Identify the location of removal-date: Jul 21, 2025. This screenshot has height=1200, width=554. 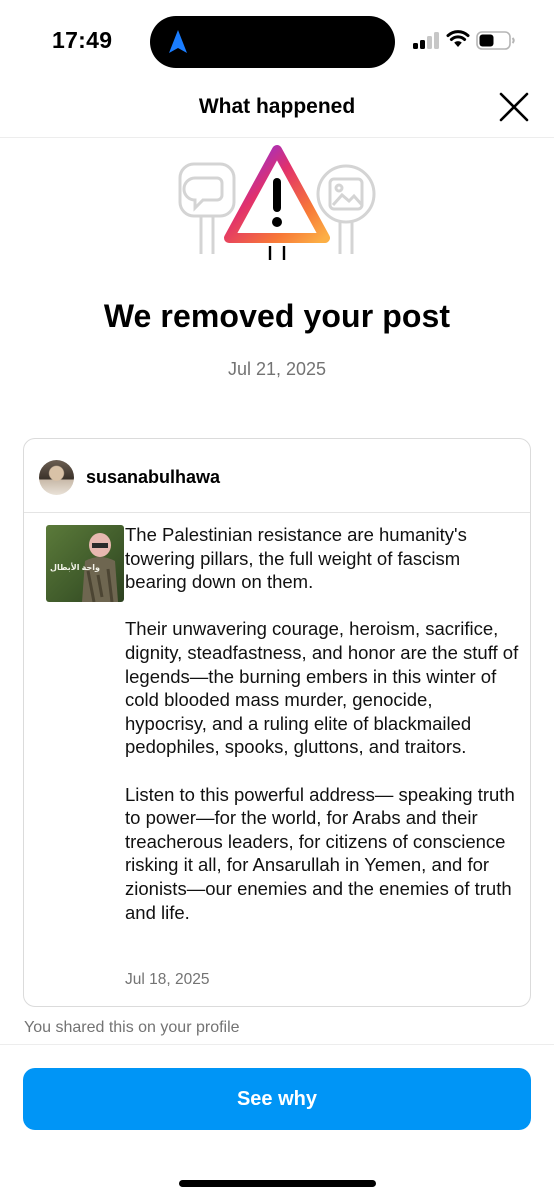
(277, 369).